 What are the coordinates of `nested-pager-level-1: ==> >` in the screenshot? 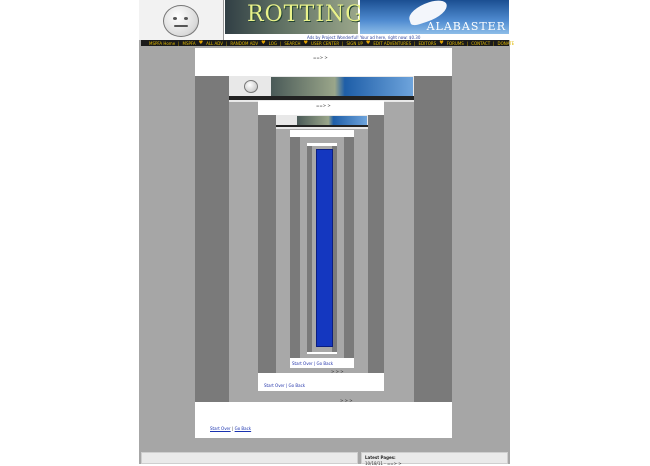 It's located at (323, 105).